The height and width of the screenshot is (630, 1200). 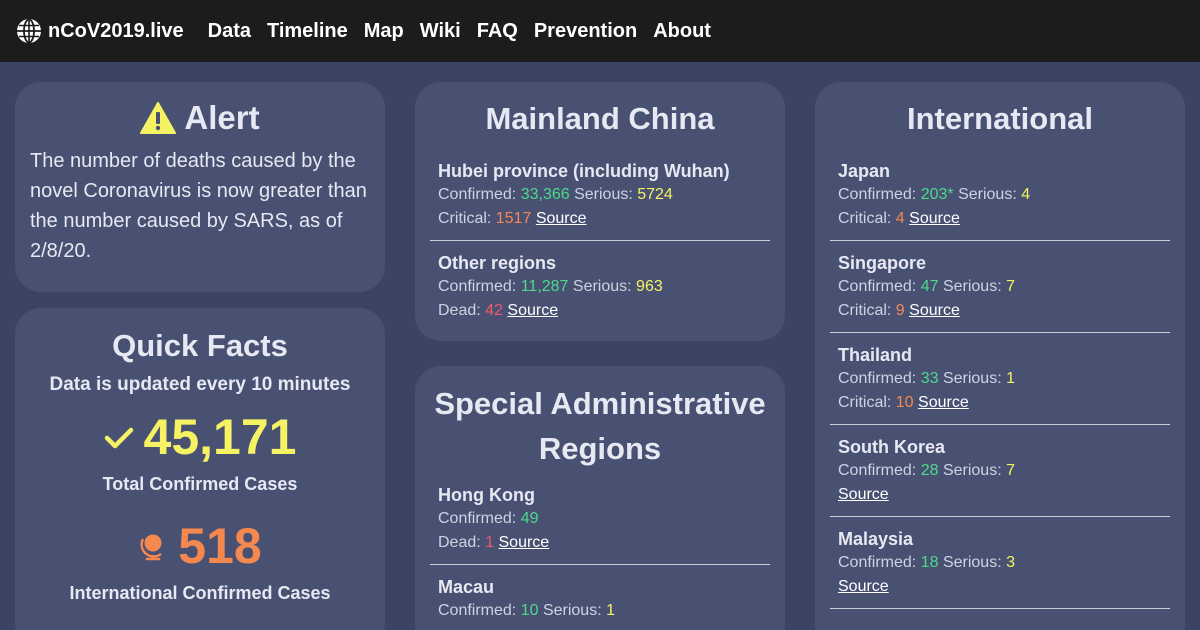 What do you see at coordinates (600, 311) in the screenshot?
I see `stats-line: Dead: 42 Source` at bounding box center [600, 311].